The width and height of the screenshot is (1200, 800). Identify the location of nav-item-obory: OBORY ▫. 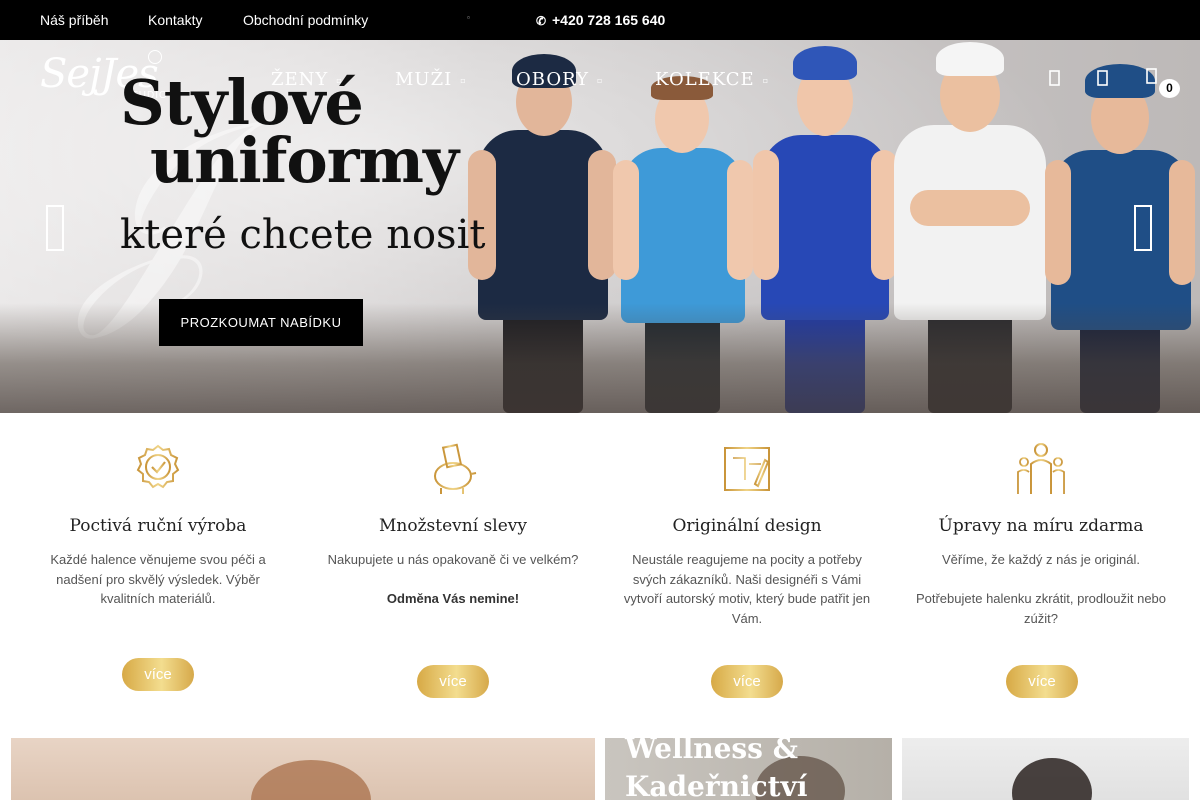
(559, 79).